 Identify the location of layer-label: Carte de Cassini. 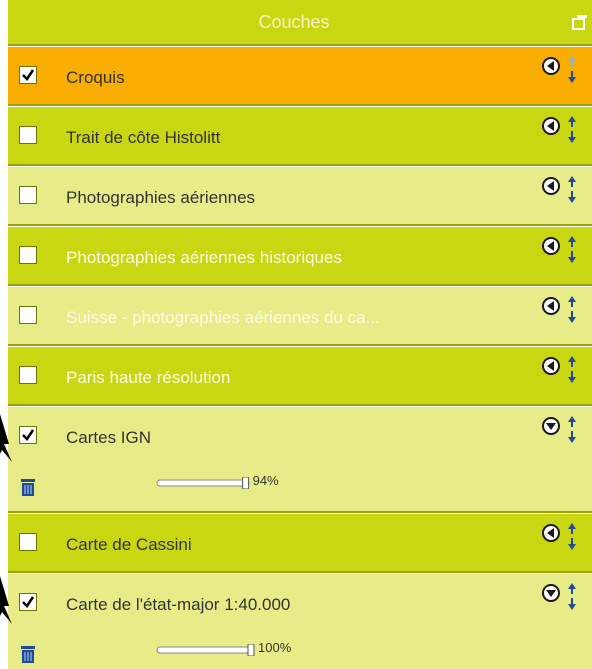
(129, 544).